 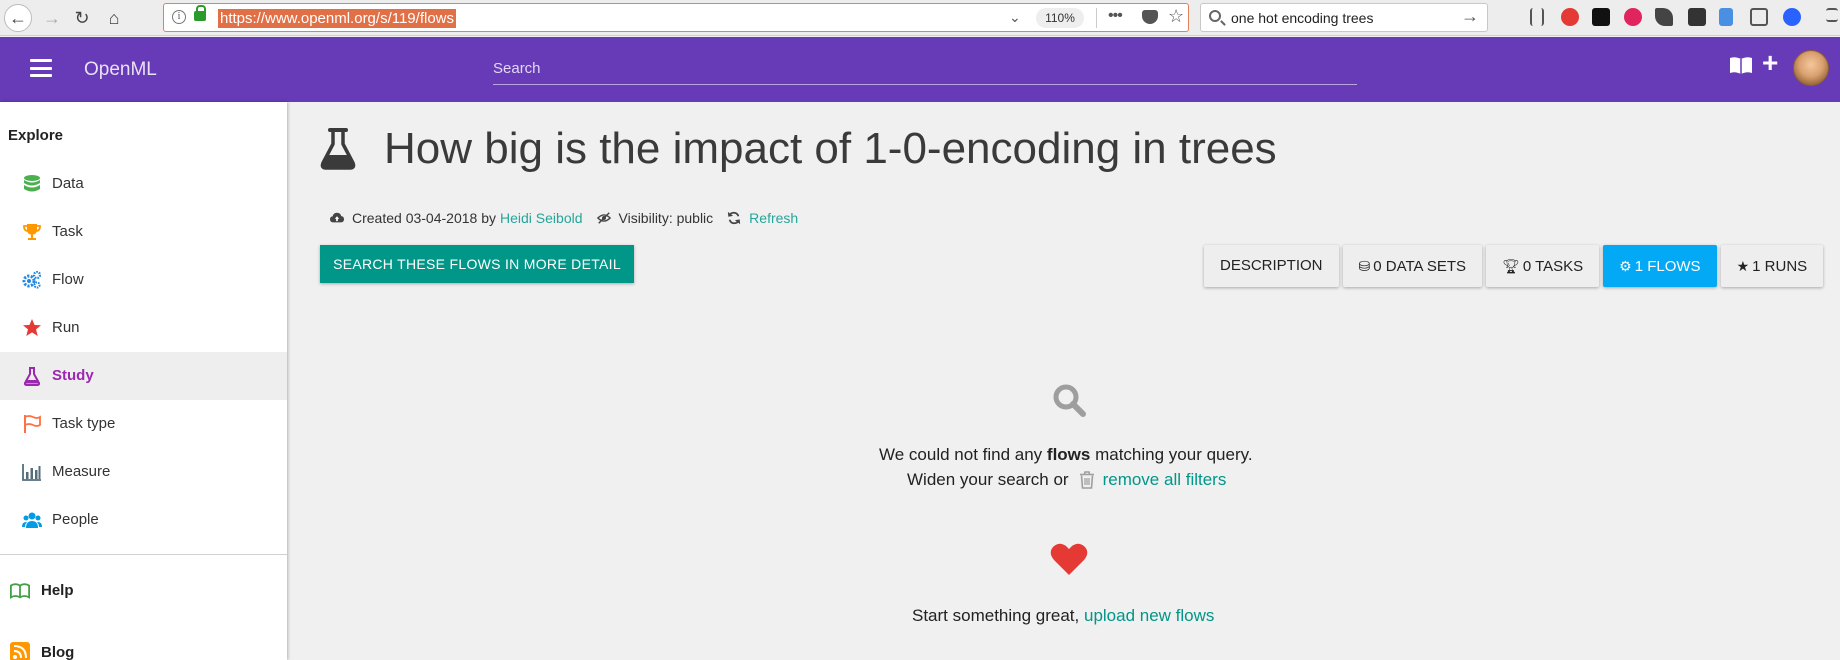 What do you see at coordinates (1150, 17) in the screenshot?
I see `pocket-icon` at bounding box center [1150, 17].